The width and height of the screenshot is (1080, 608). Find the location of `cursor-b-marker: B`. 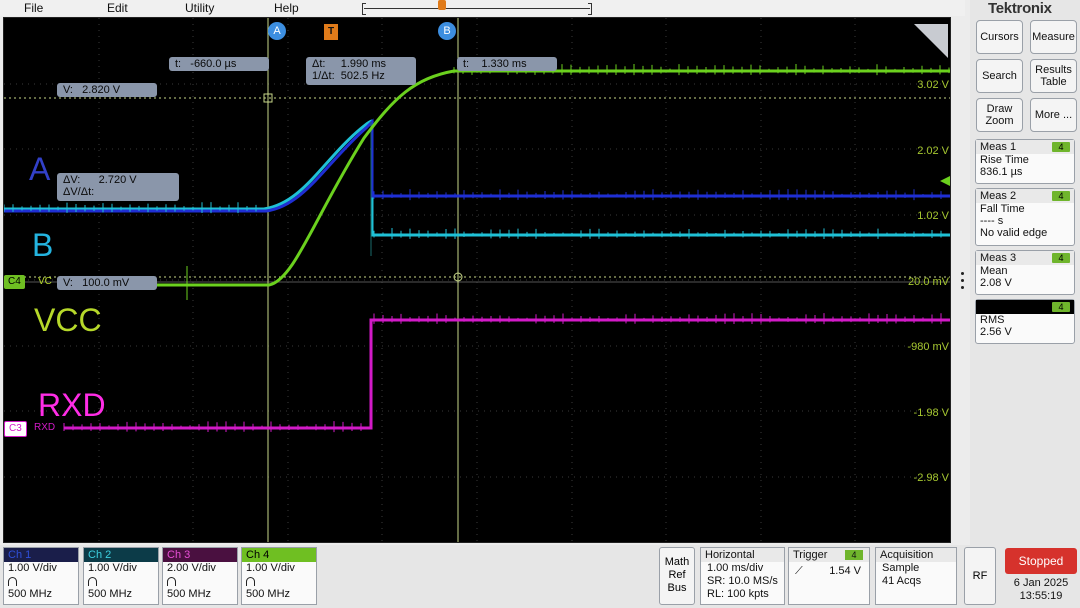

cursor-b-marker: B is located at coordinates (447, 31).